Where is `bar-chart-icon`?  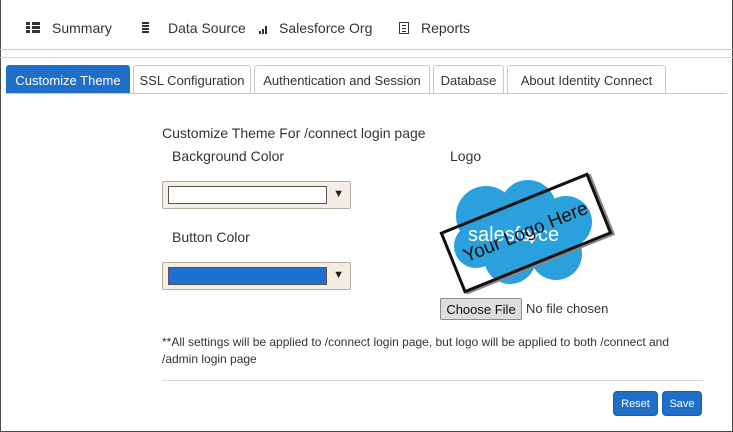
bar-chart-icon is located at coordinates (264, 28).